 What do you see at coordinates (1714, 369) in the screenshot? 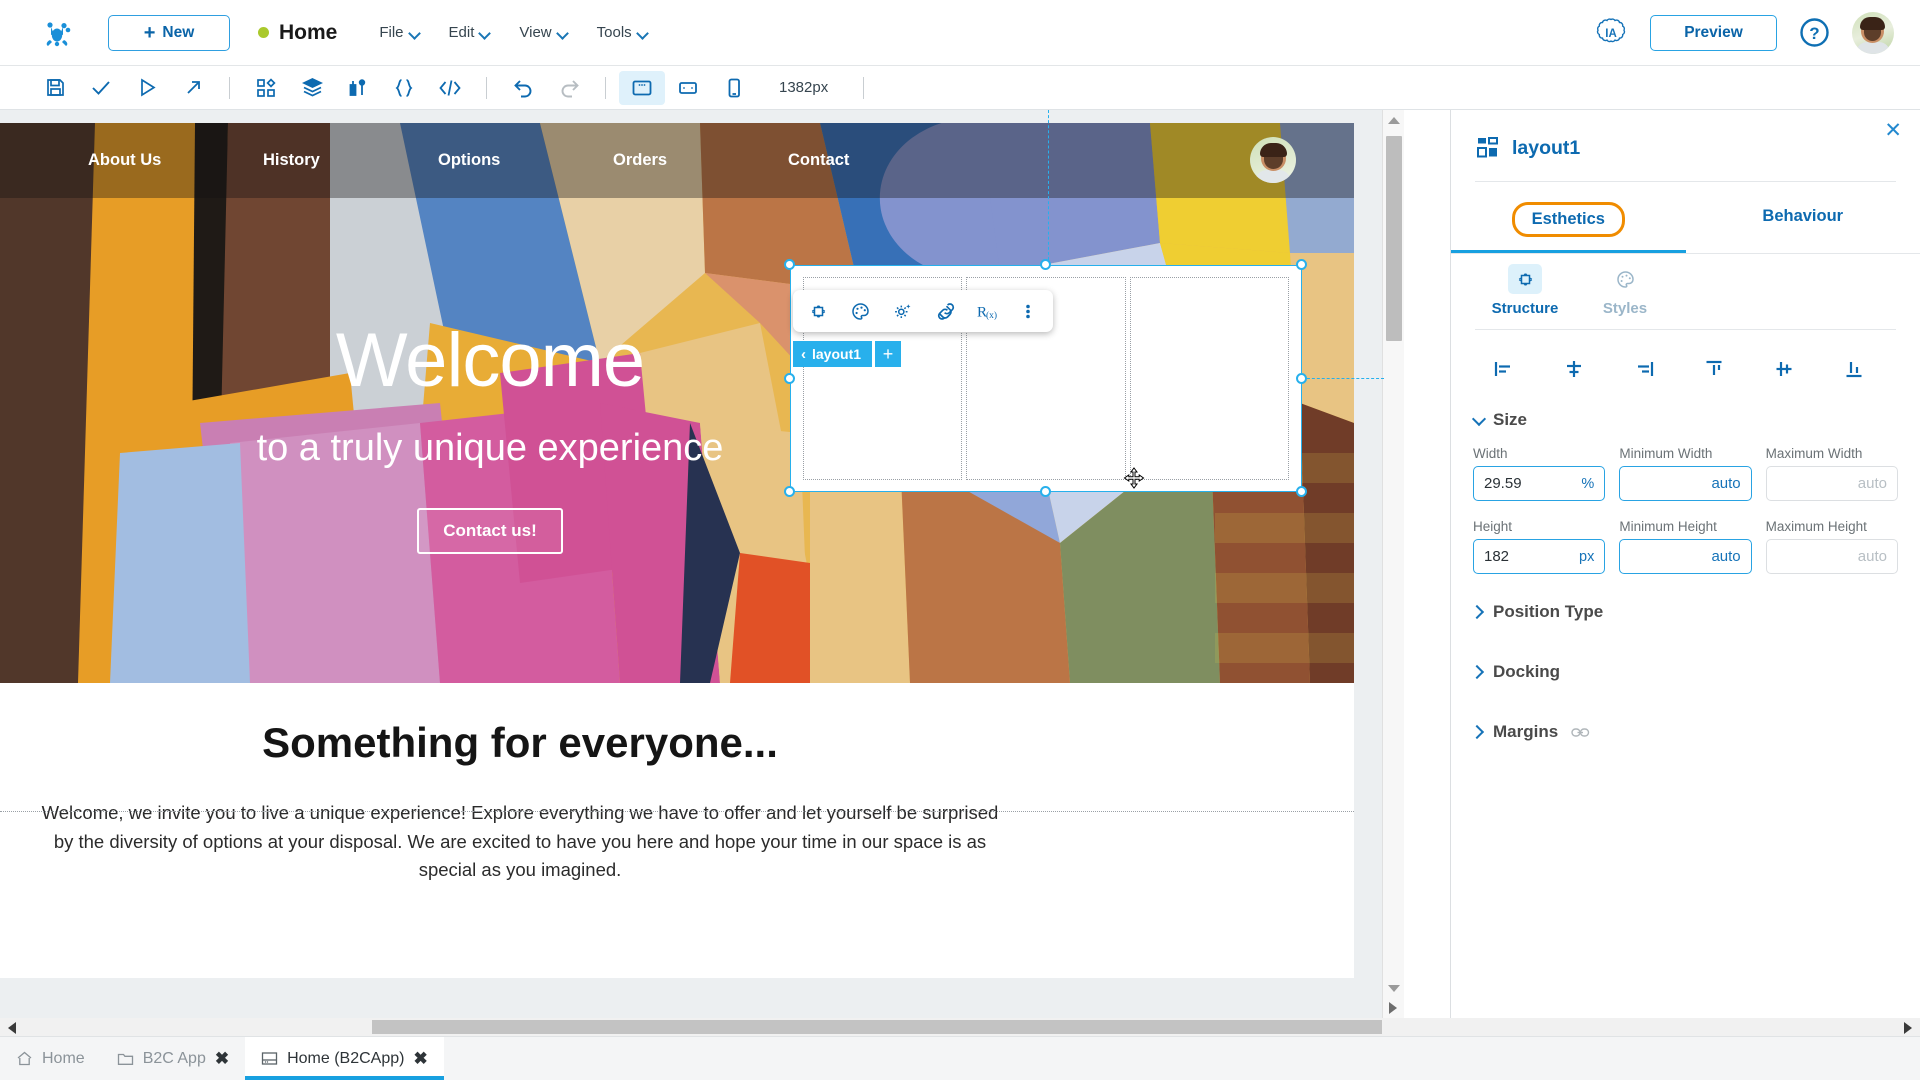
I see `align-top-icon` at bounding box center [1714, 369].